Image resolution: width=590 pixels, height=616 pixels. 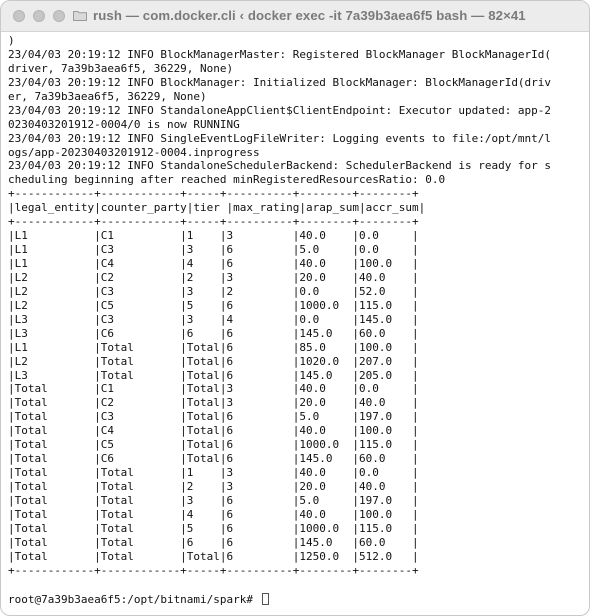 What do you see at coordinates (213, 347) in the screenshot?
I see `terminal-line: |L1 |Total |Total|6 |85.0 |100.0 |` at bounding box center [213, 347].